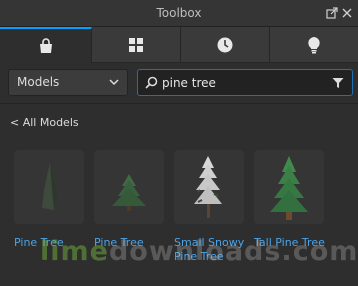  I want to click on tab-inventory, so click(136, 45).